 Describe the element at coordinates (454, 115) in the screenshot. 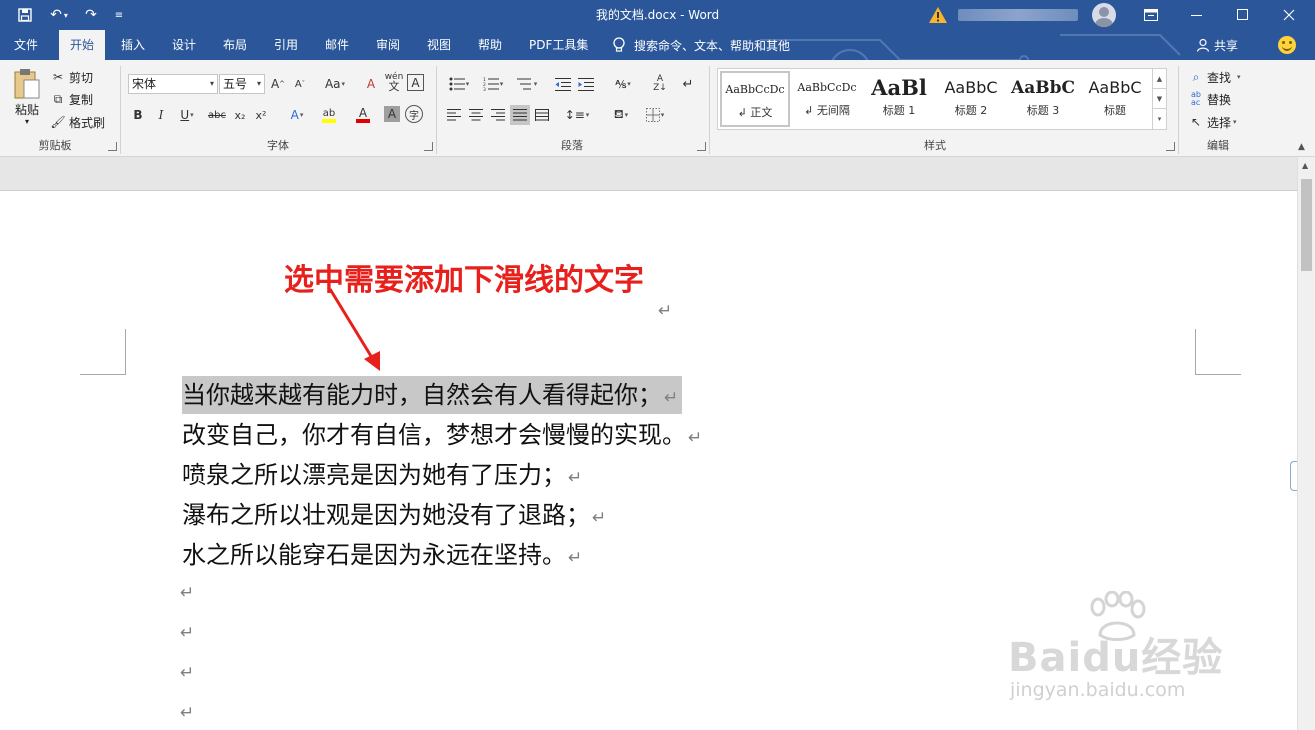

I see `align-left-button` at that location.